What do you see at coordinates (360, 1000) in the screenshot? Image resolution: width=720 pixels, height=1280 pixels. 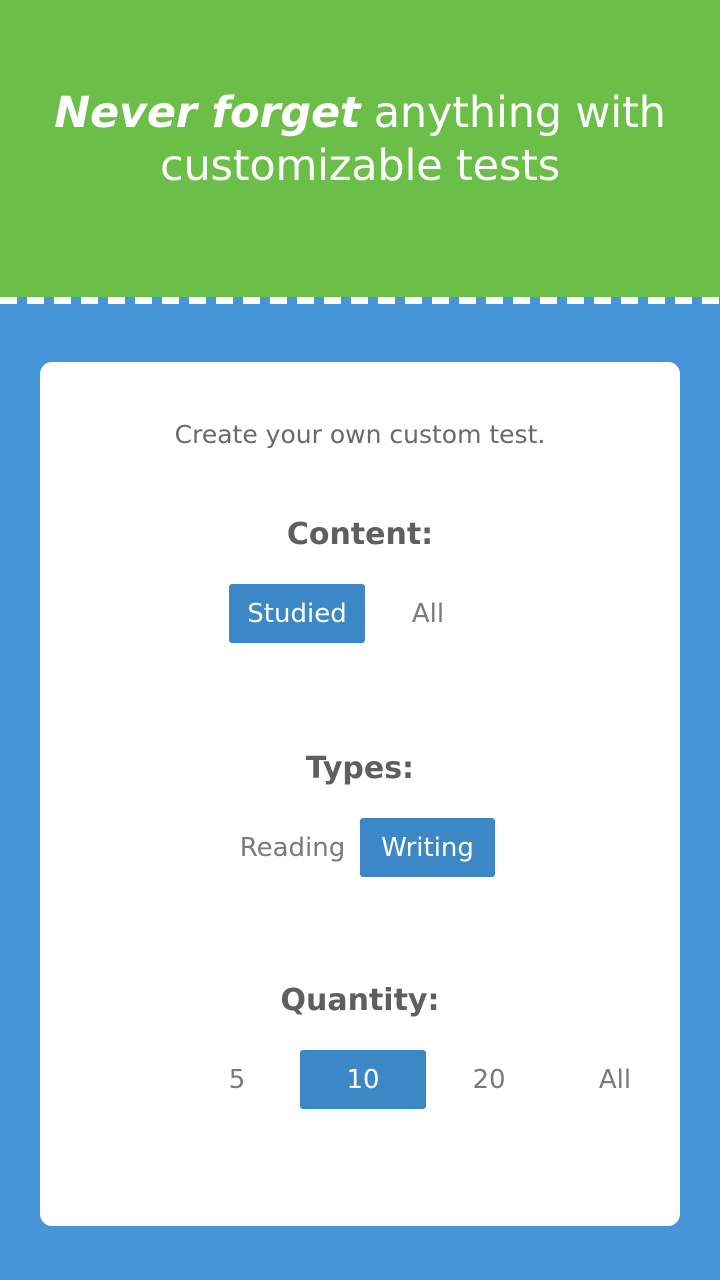 I see `section-title-quantity: Quantity:` at bounding box center [360, 1000].